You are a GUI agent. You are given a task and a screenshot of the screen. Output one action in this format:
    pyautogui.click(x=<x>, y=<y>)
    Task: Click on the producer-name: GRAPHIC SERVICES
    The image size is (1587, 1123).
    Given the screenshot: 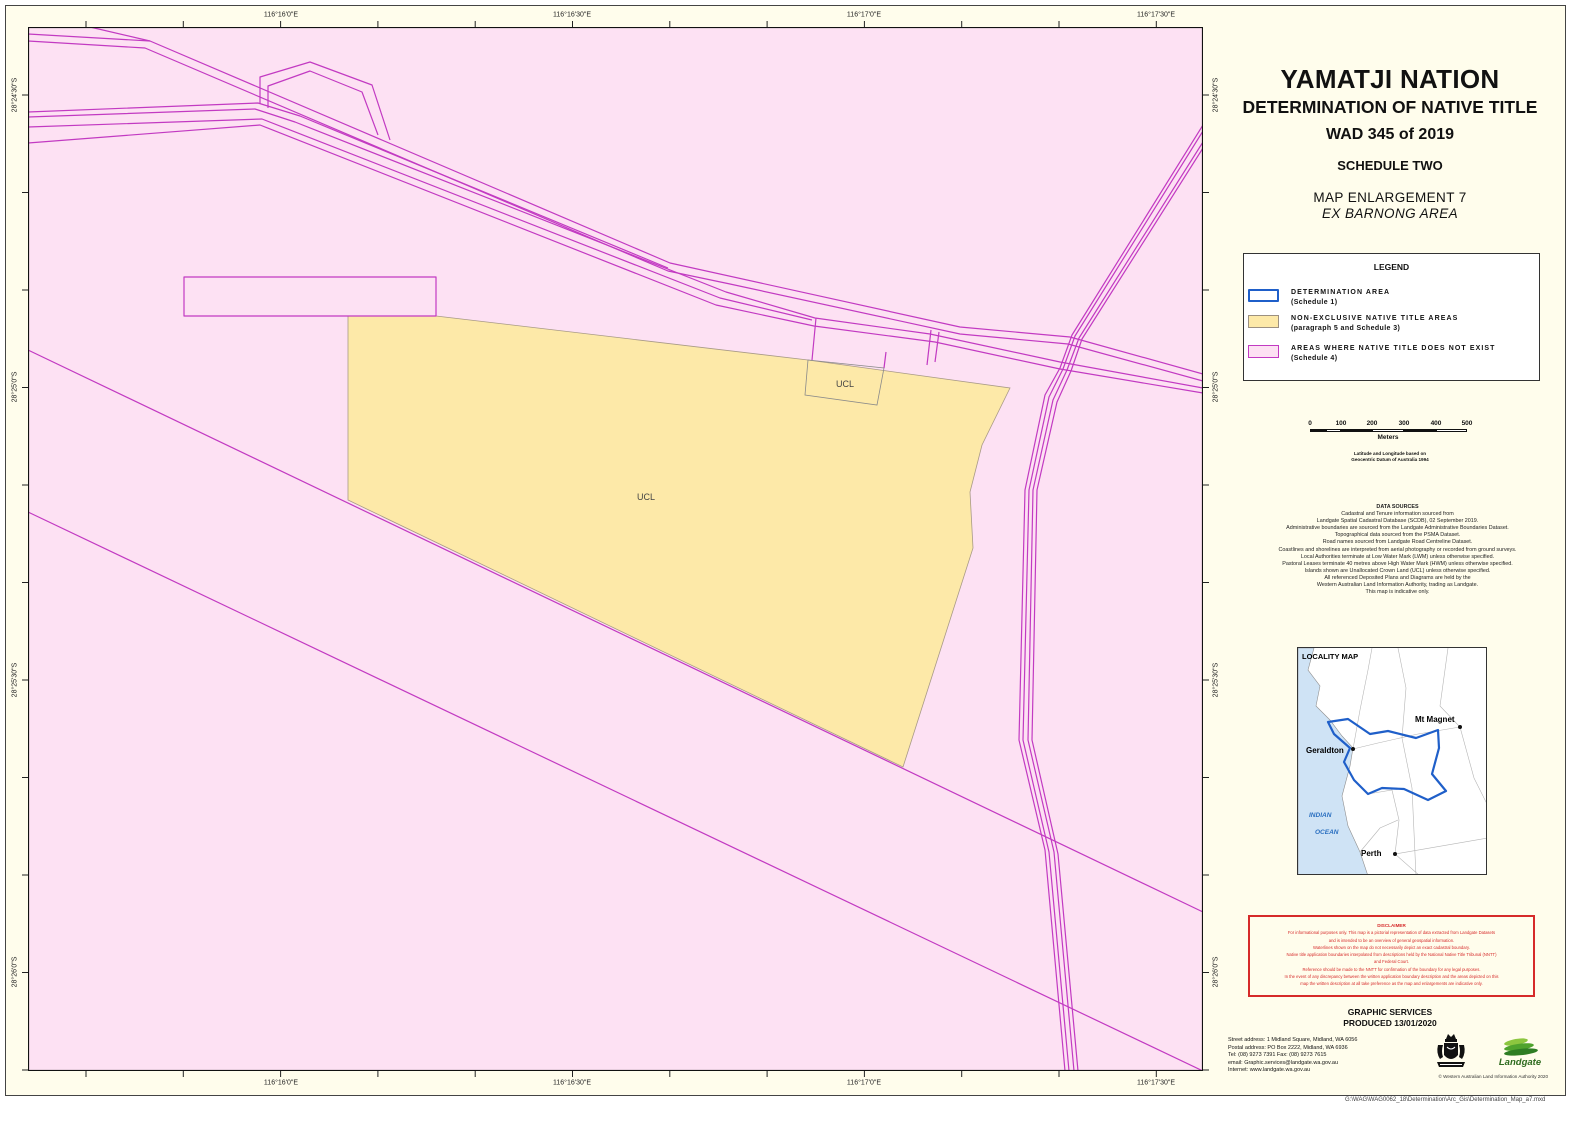 What is the action you would take?
    pyautogui.click(x=1390, y=1012)
    